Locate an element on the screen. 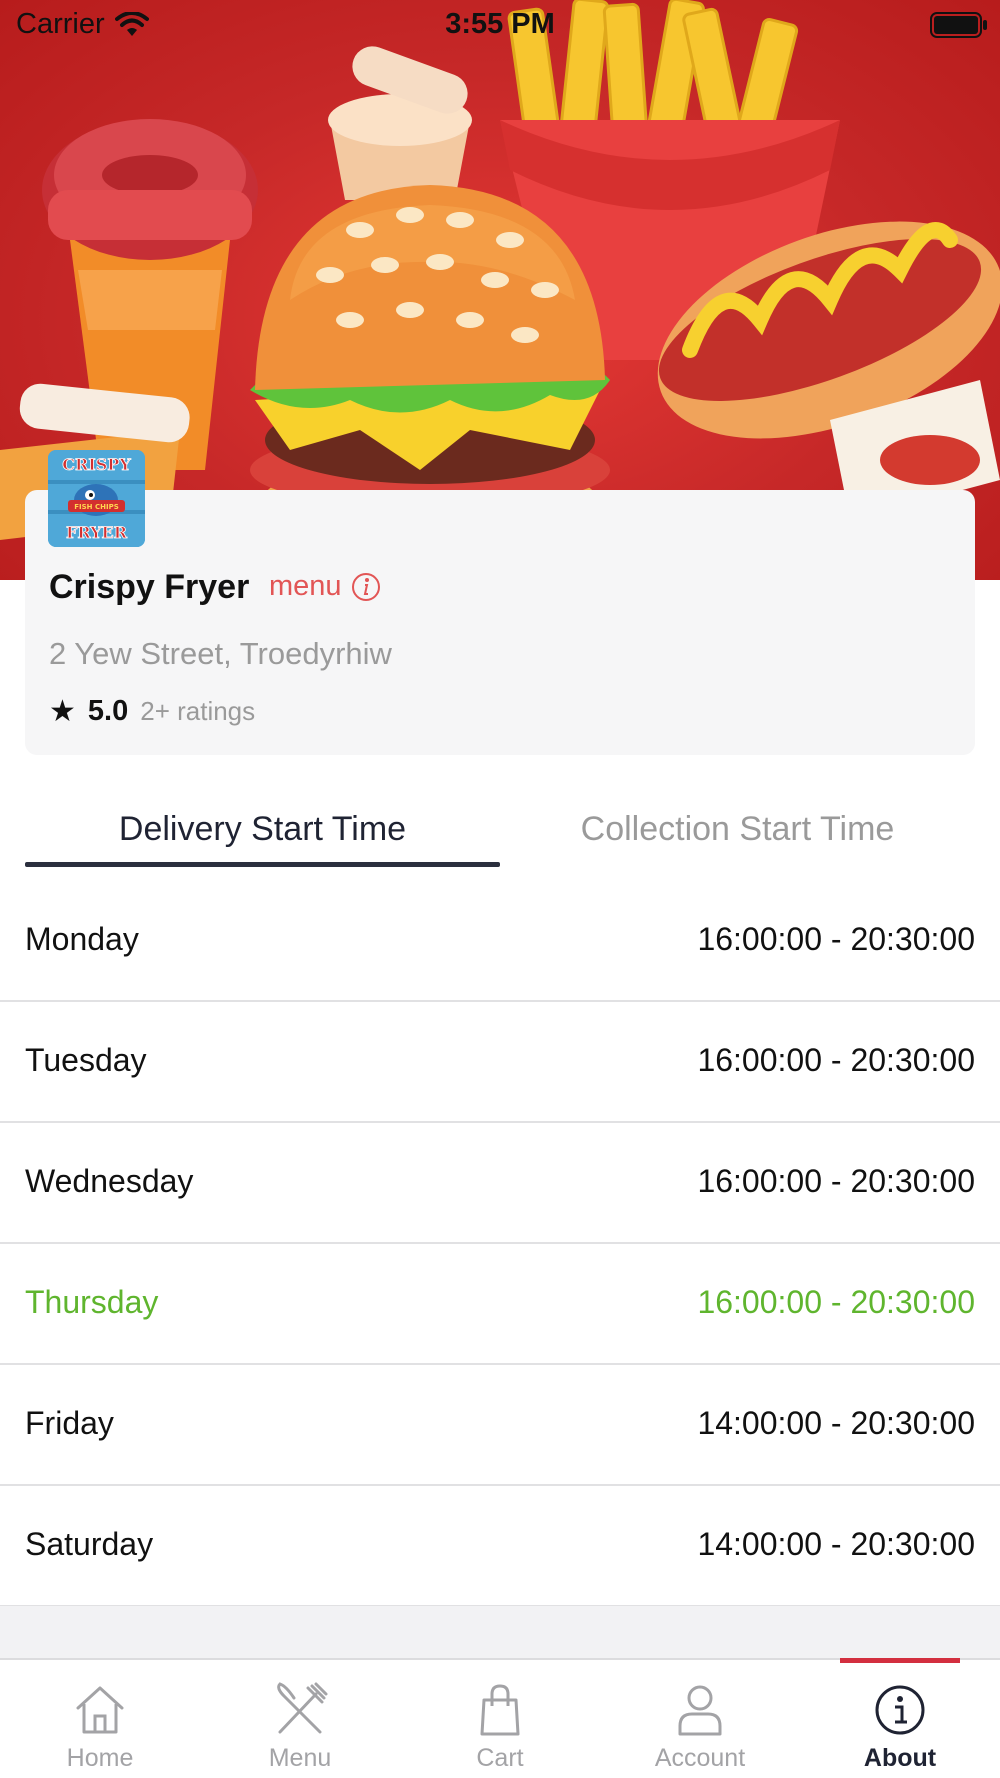 Image resolution: width=1000 pixels, height=1778 pixels. rating-value: 5.0 is located at coordinates (108, 711).